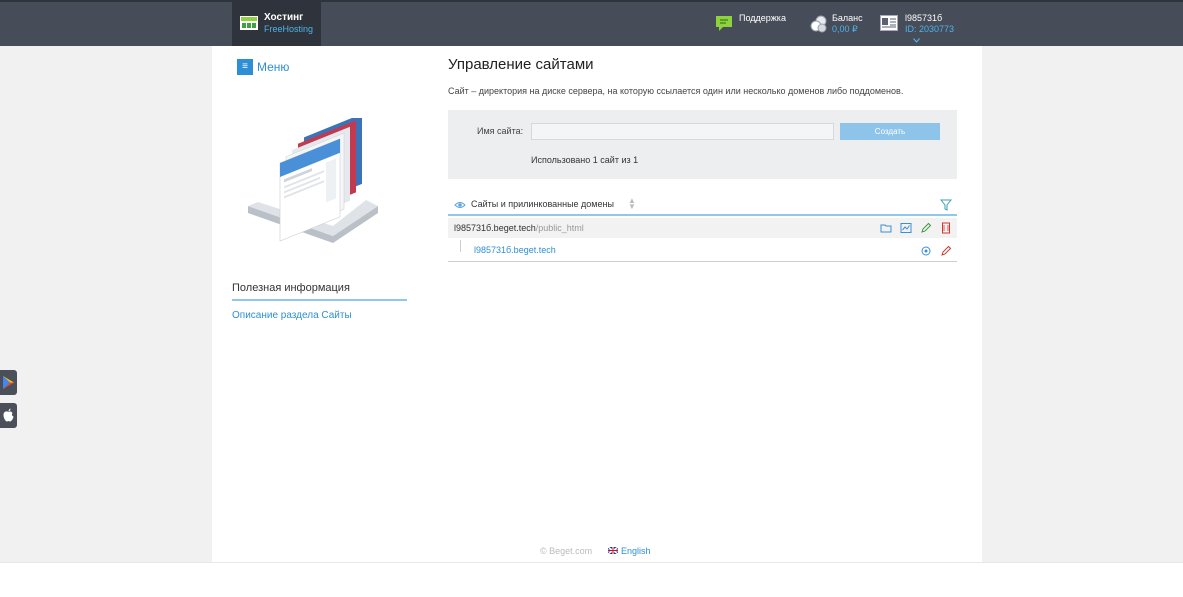 The width and height of the screenshot is (1183, 597). Describe the element at coordinates (926, 251) in the screenshot. I see `settings-icon` at that location.